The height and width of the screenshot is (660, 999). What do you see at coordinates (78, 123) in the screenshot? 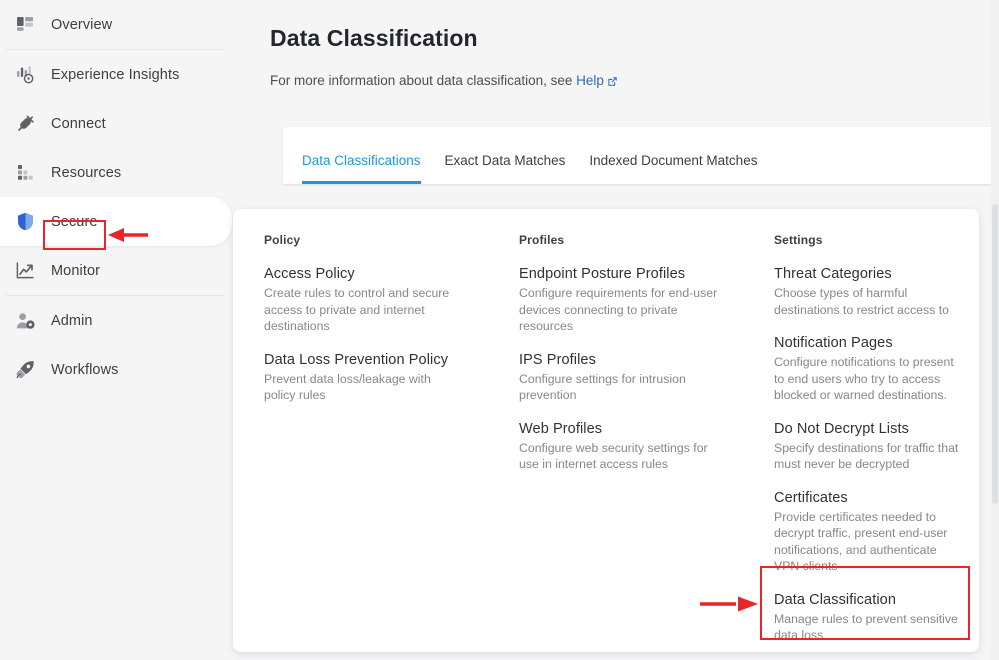
I see `sidebar-item-label: Connect` at bounding box center [78, 123].